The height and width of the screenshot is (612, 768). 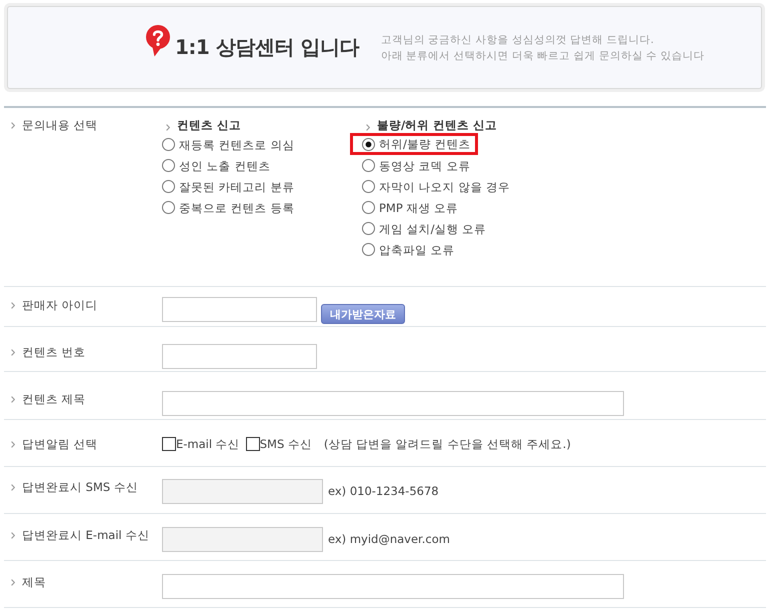 I want to click on hint-text: ex) myid@naver.com, so click(x=389, y=539).